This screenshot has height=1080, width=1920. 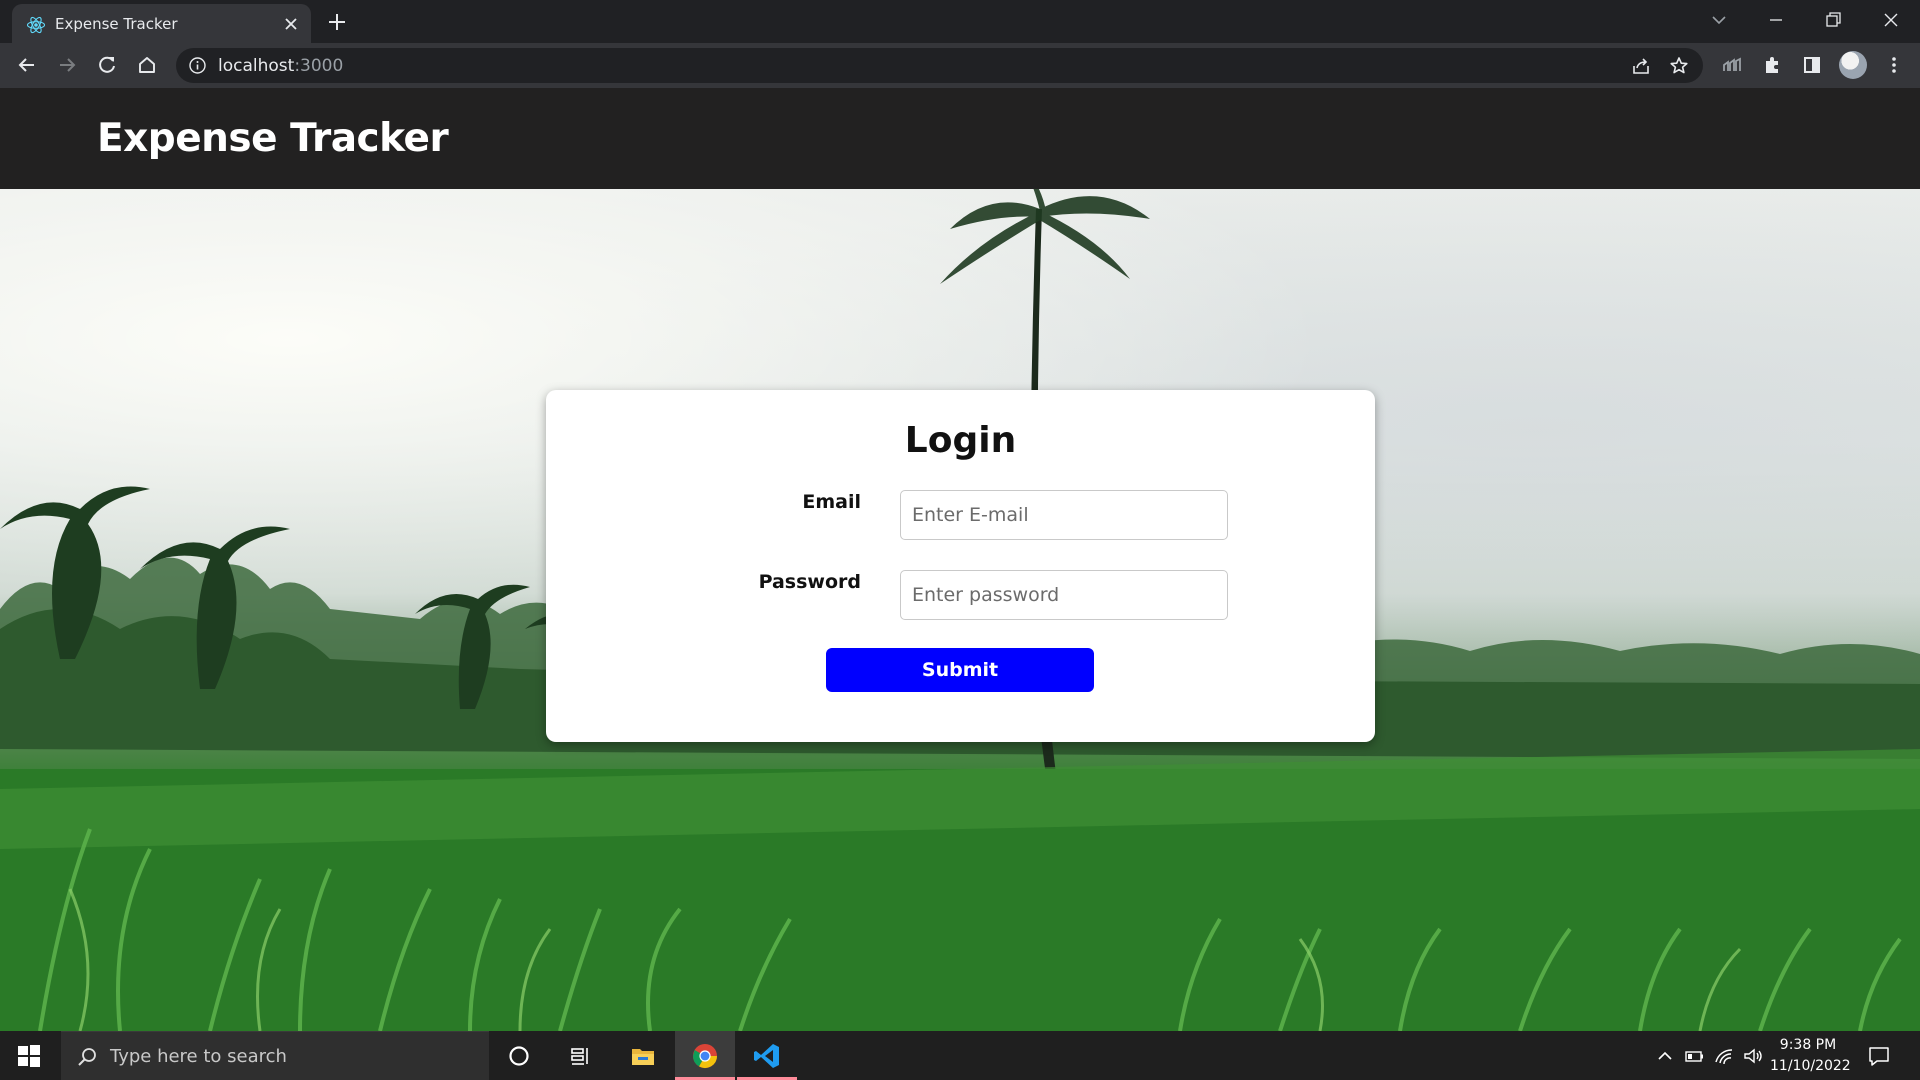 I want to click on profile-avatar, so click(x=1853, y=65).